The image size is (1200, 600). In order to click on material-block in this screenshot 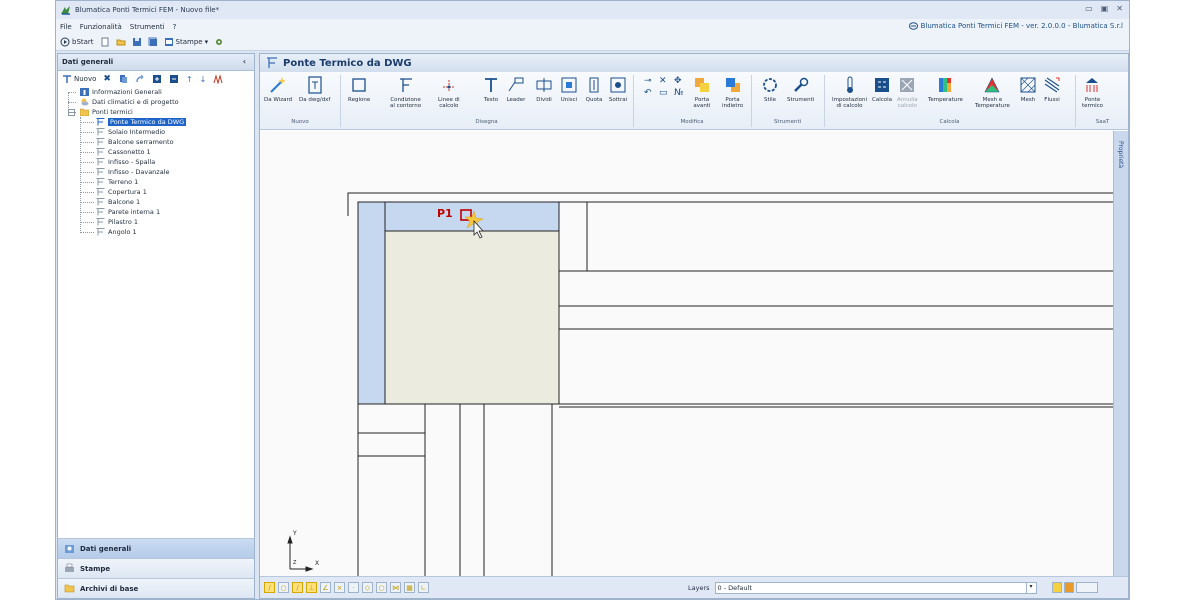, I will do `click(472, 317)`.